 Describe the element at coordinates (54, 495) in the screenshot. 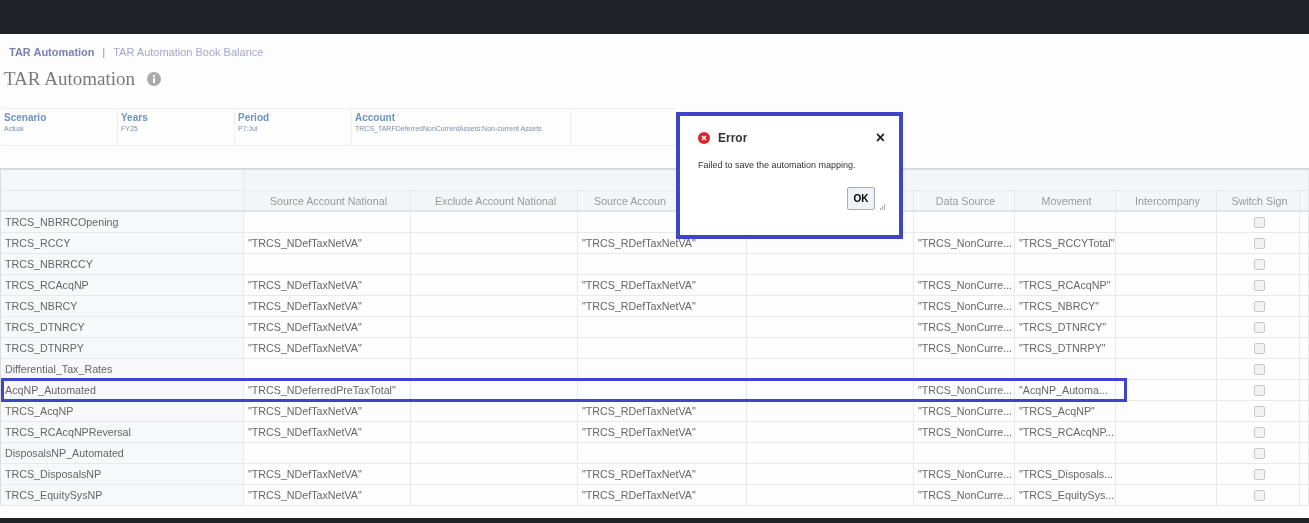

I see `row-header: TRCS_EquitySysNP` at that location.